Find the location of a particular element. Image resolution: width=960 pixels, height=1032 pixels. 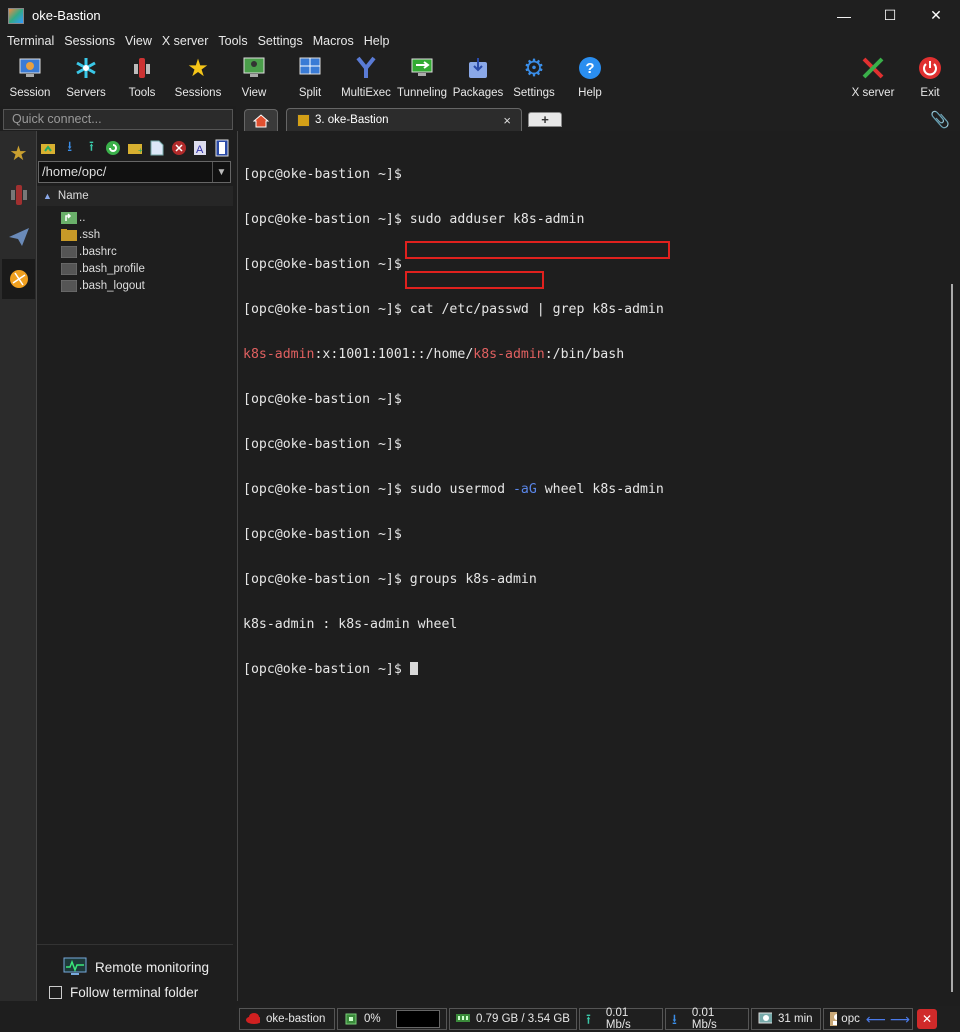

rename-icon: A is located at coordinates (200, 148).